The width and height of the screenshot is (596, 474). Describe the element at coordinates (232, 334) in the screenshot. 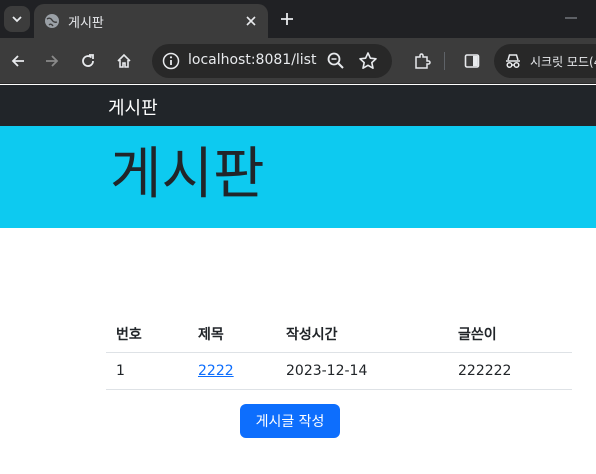

I see `header-title: 제목` at that location.